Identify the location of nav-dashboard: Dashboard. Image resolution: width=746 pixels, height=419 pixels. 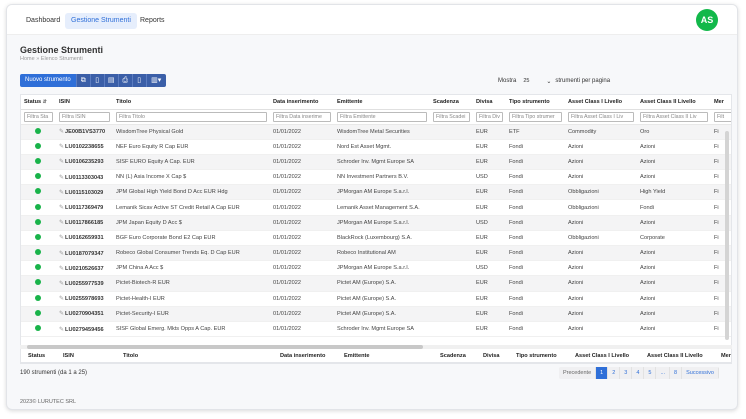
(43, 21).